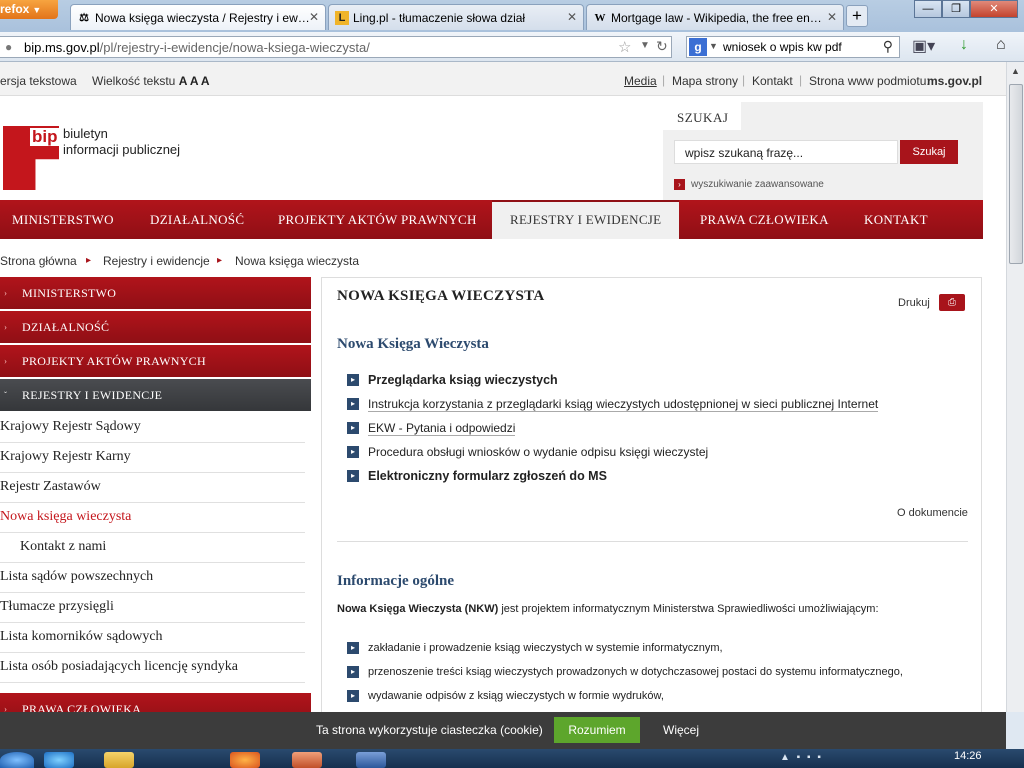 Image resolution: width=1024 pixels, height=768 pixels. Describe the element at coordinates (512, 758) in the screenshot. I see `windows-taskbar: ▲ ▪ ▪ ▪ 14:26` at that location.